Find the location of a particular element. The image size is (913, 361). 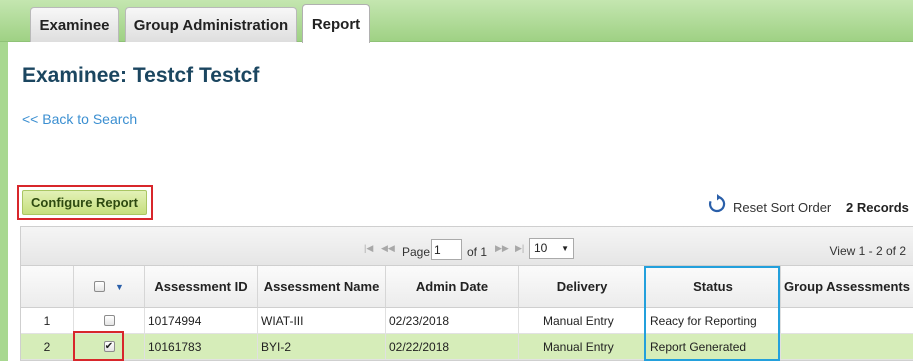

view-count: View 1 - 2 of 2 is located at coordinates (868, 251).